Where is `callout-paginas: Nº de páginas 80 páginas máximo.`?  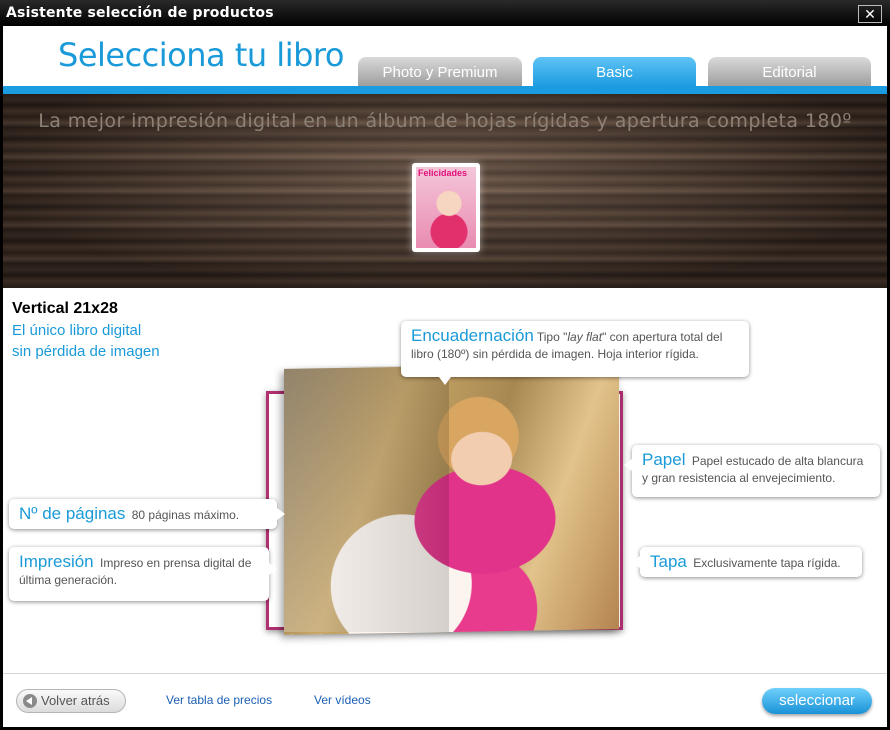
callout-paginas: Nº de páginas 80 páginas máximo. is located at coordinates (147, 514).